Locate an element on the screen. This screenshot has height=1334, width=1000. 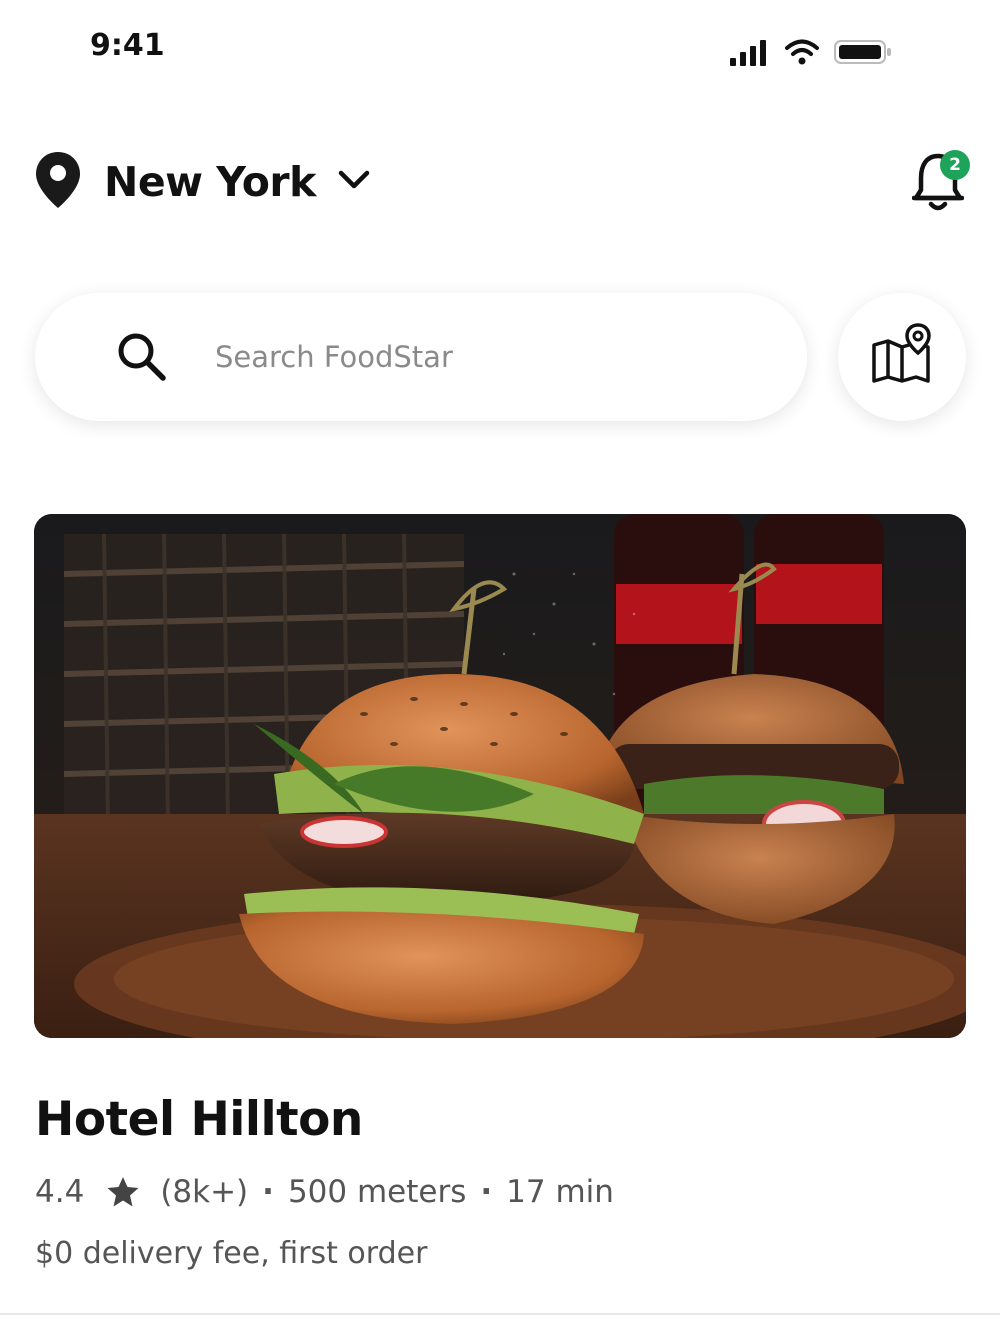
restaurant-name: Hotel Hillton is located at coordinates (199, 1119).